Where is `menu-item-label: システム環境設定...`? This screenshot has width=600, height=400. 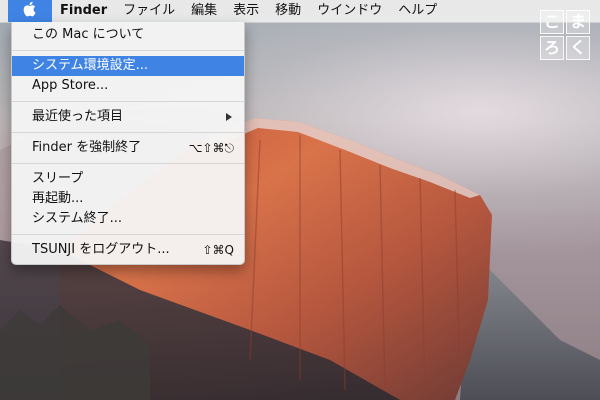
menu-item-label: システム環境設定... is located at coordinates (90, 65).